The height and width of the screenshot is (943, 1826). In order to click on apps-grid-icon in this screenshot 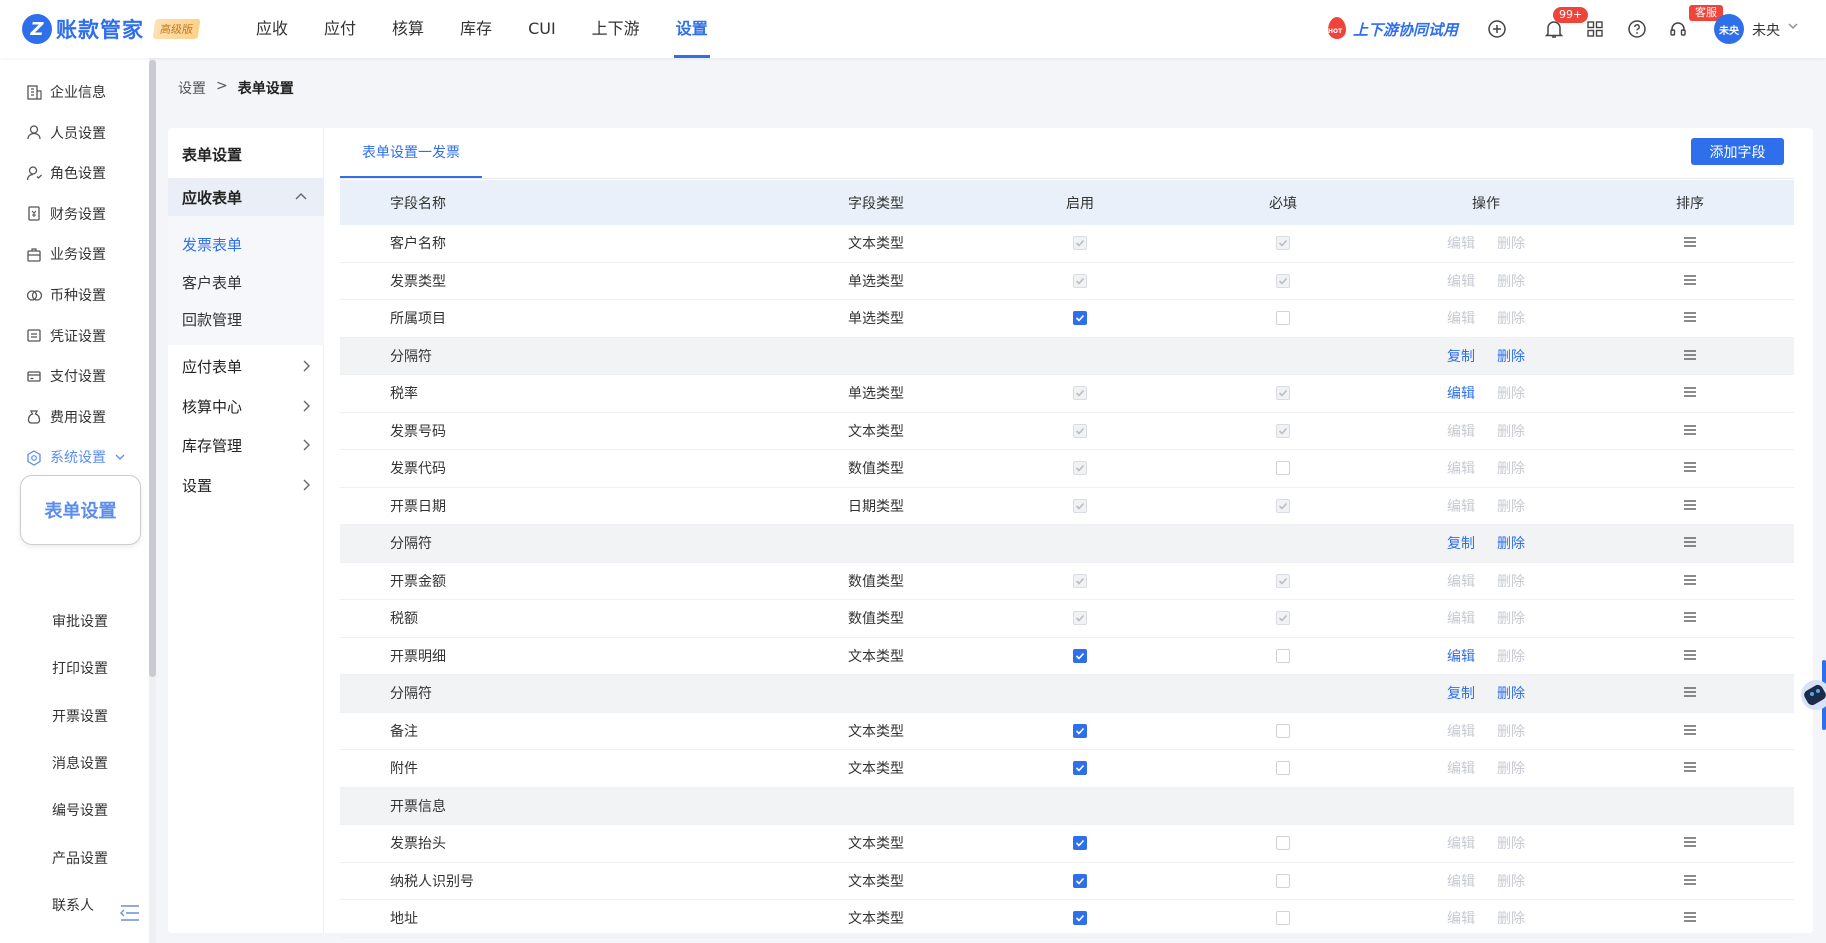, I will do `click(1595, 29)`.